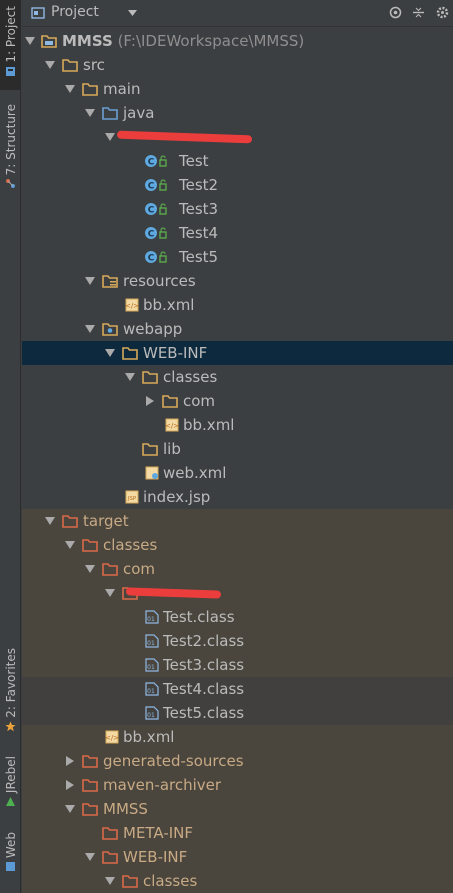 This screenshot has width=453, height=893. What do you see at coordinates (237, 617) in the screenshot?
I see `tree-row-test-class: Test.class` at bounding box center [237, 617].